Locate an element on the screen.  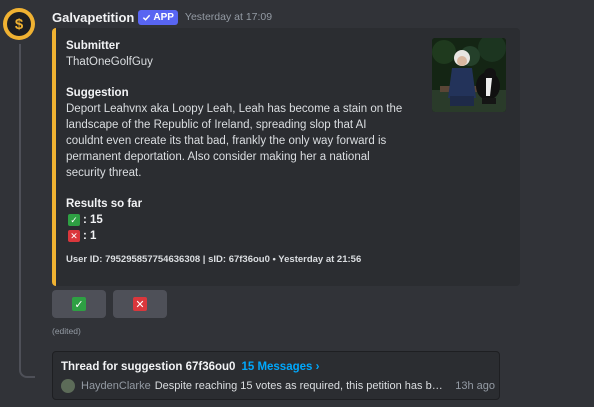
thread-connector-line is located at coordinates (27, 211).